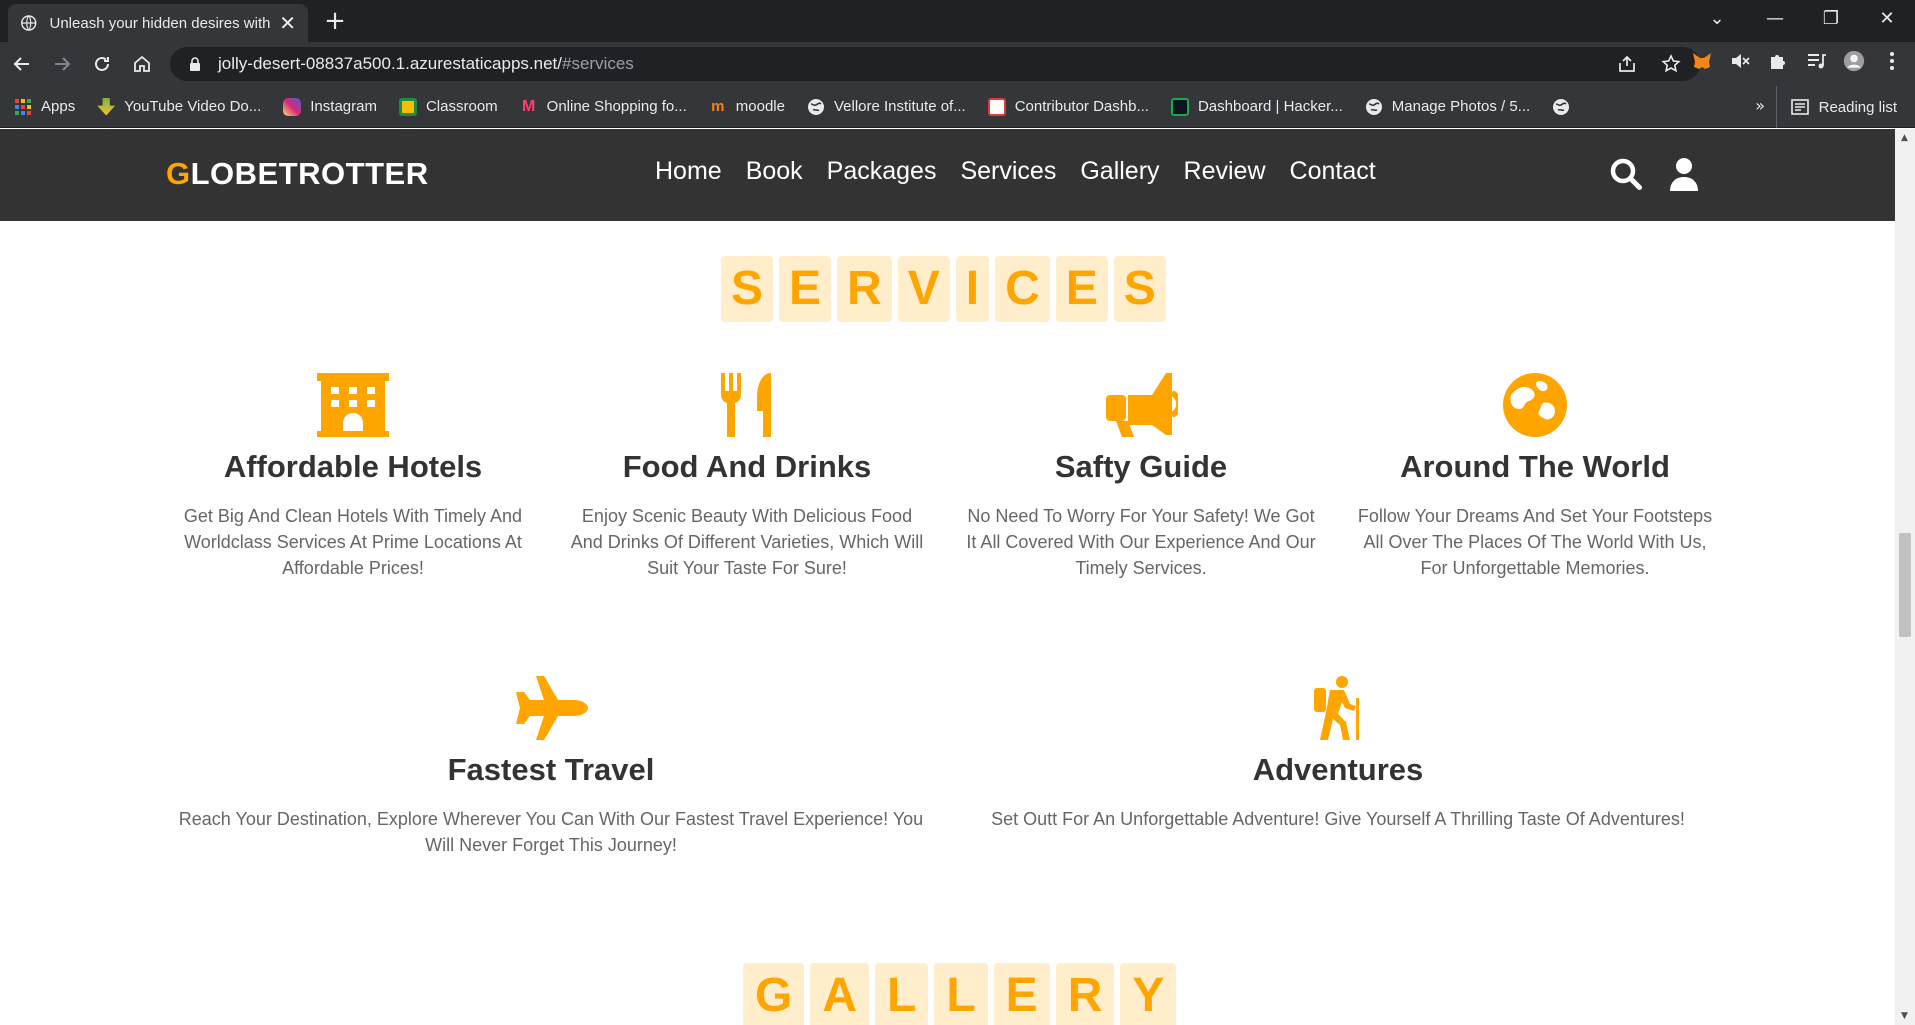  I want to click on close-tab-icon: ✕, so click(287, 23).